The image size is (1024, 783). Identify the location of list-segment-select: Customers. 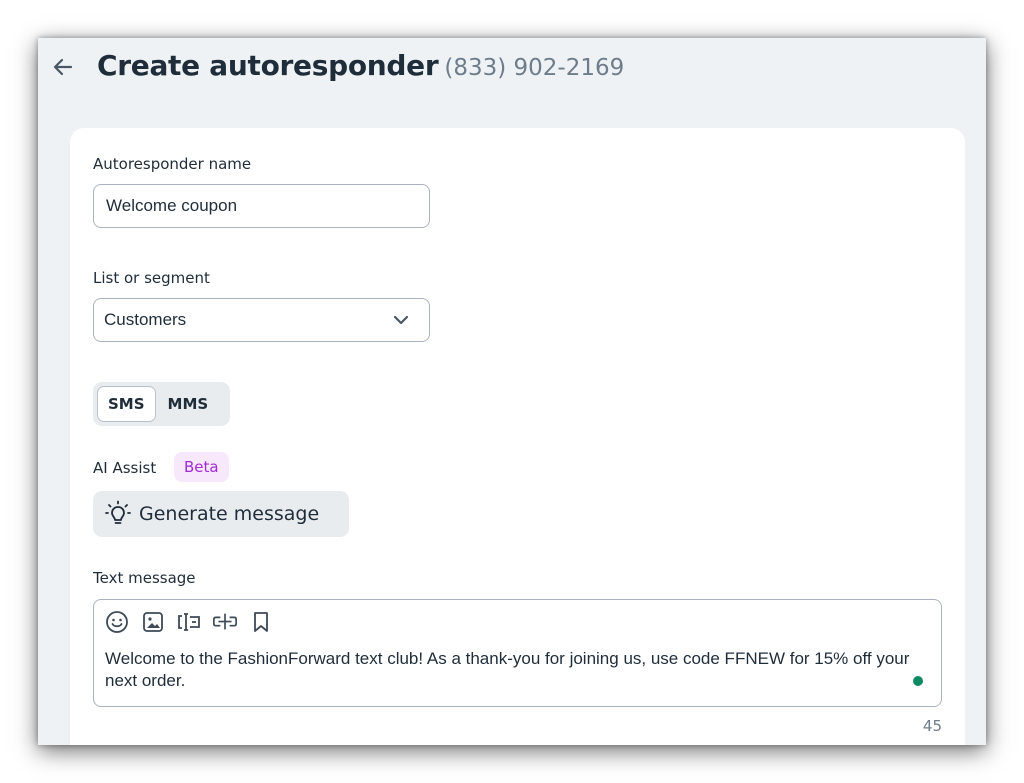
(261, 320).